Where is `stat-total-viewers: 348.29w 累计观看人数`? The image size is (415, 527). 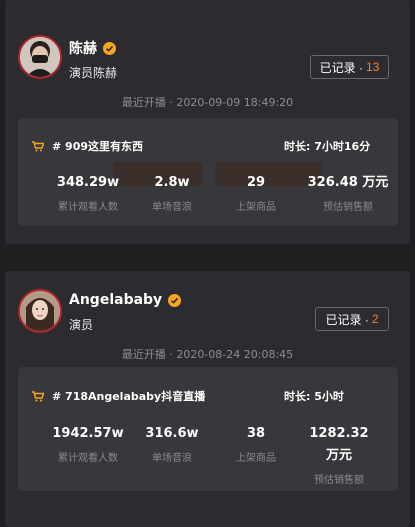 stat-total-viewers: 348.29w 累计观看人数 is located at coordinates (88, 192).